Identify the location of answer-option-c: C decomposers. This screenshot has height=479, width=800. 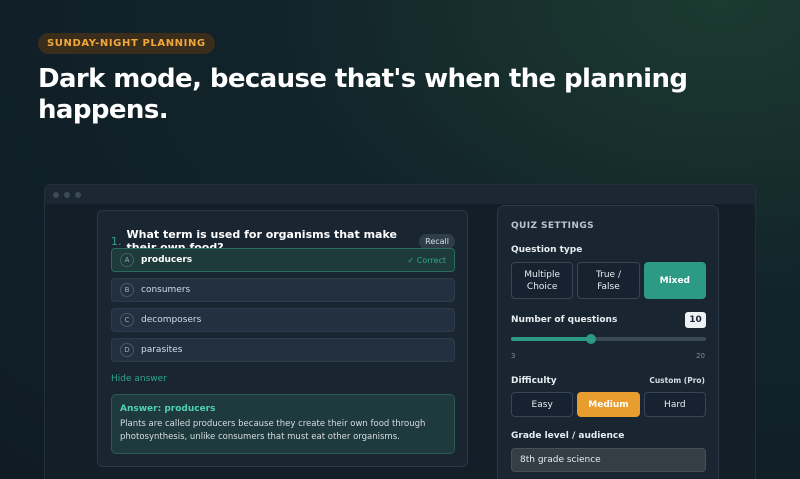
(283, 320).